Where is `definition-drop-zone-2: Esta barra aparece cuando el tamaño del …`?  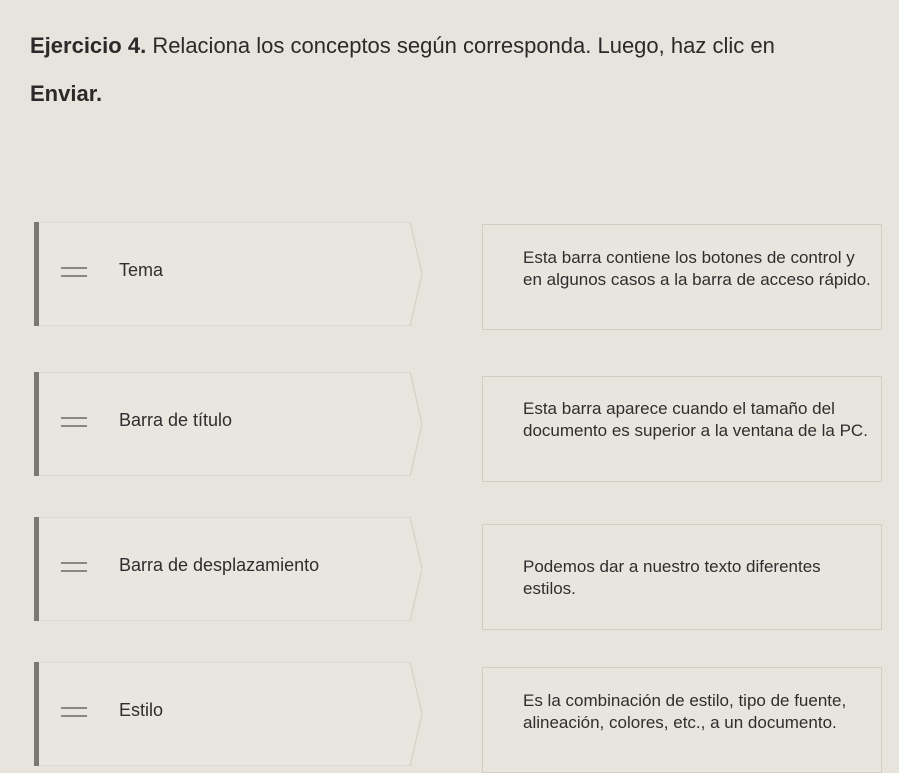
definition-drop-zone-2: Esta barra aparece cuando el tamaño del … is located at coordinates (682, 429).